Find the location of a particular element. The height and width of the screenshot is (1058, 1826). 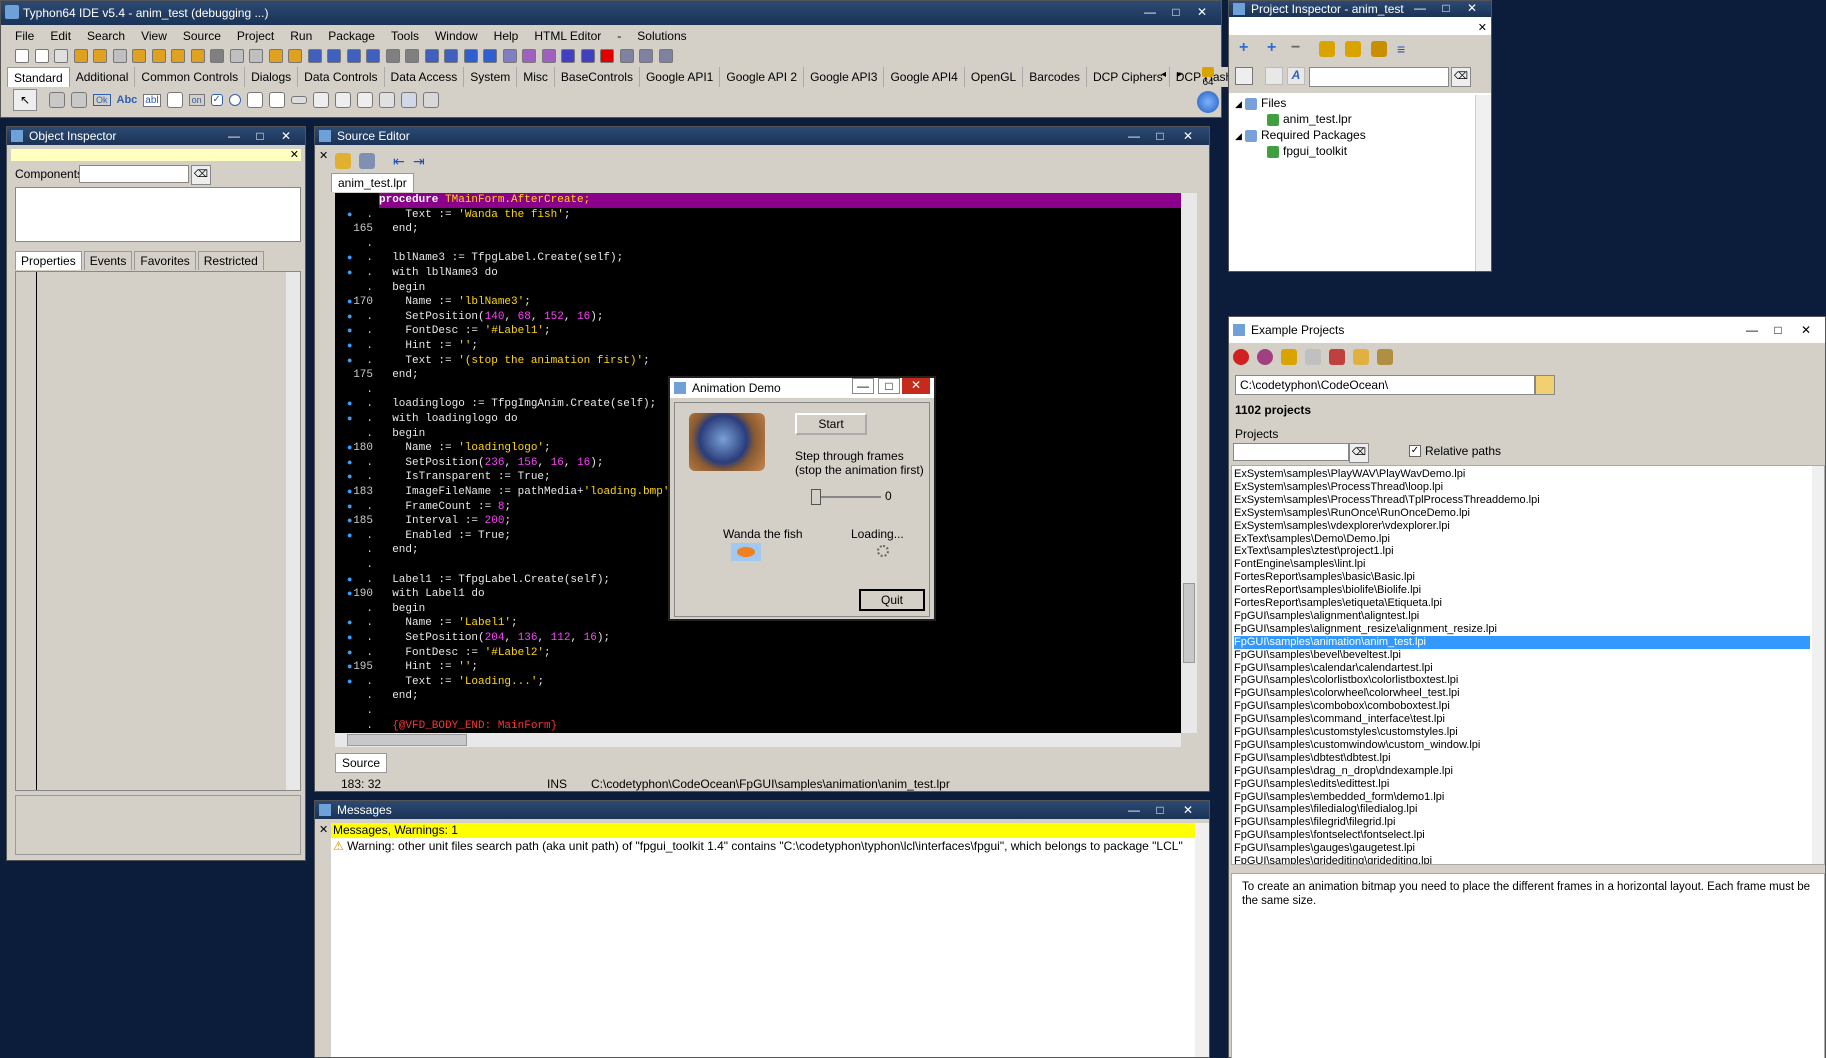

code-line: ●. with lblName3 do is located at coordinates (758, 273).